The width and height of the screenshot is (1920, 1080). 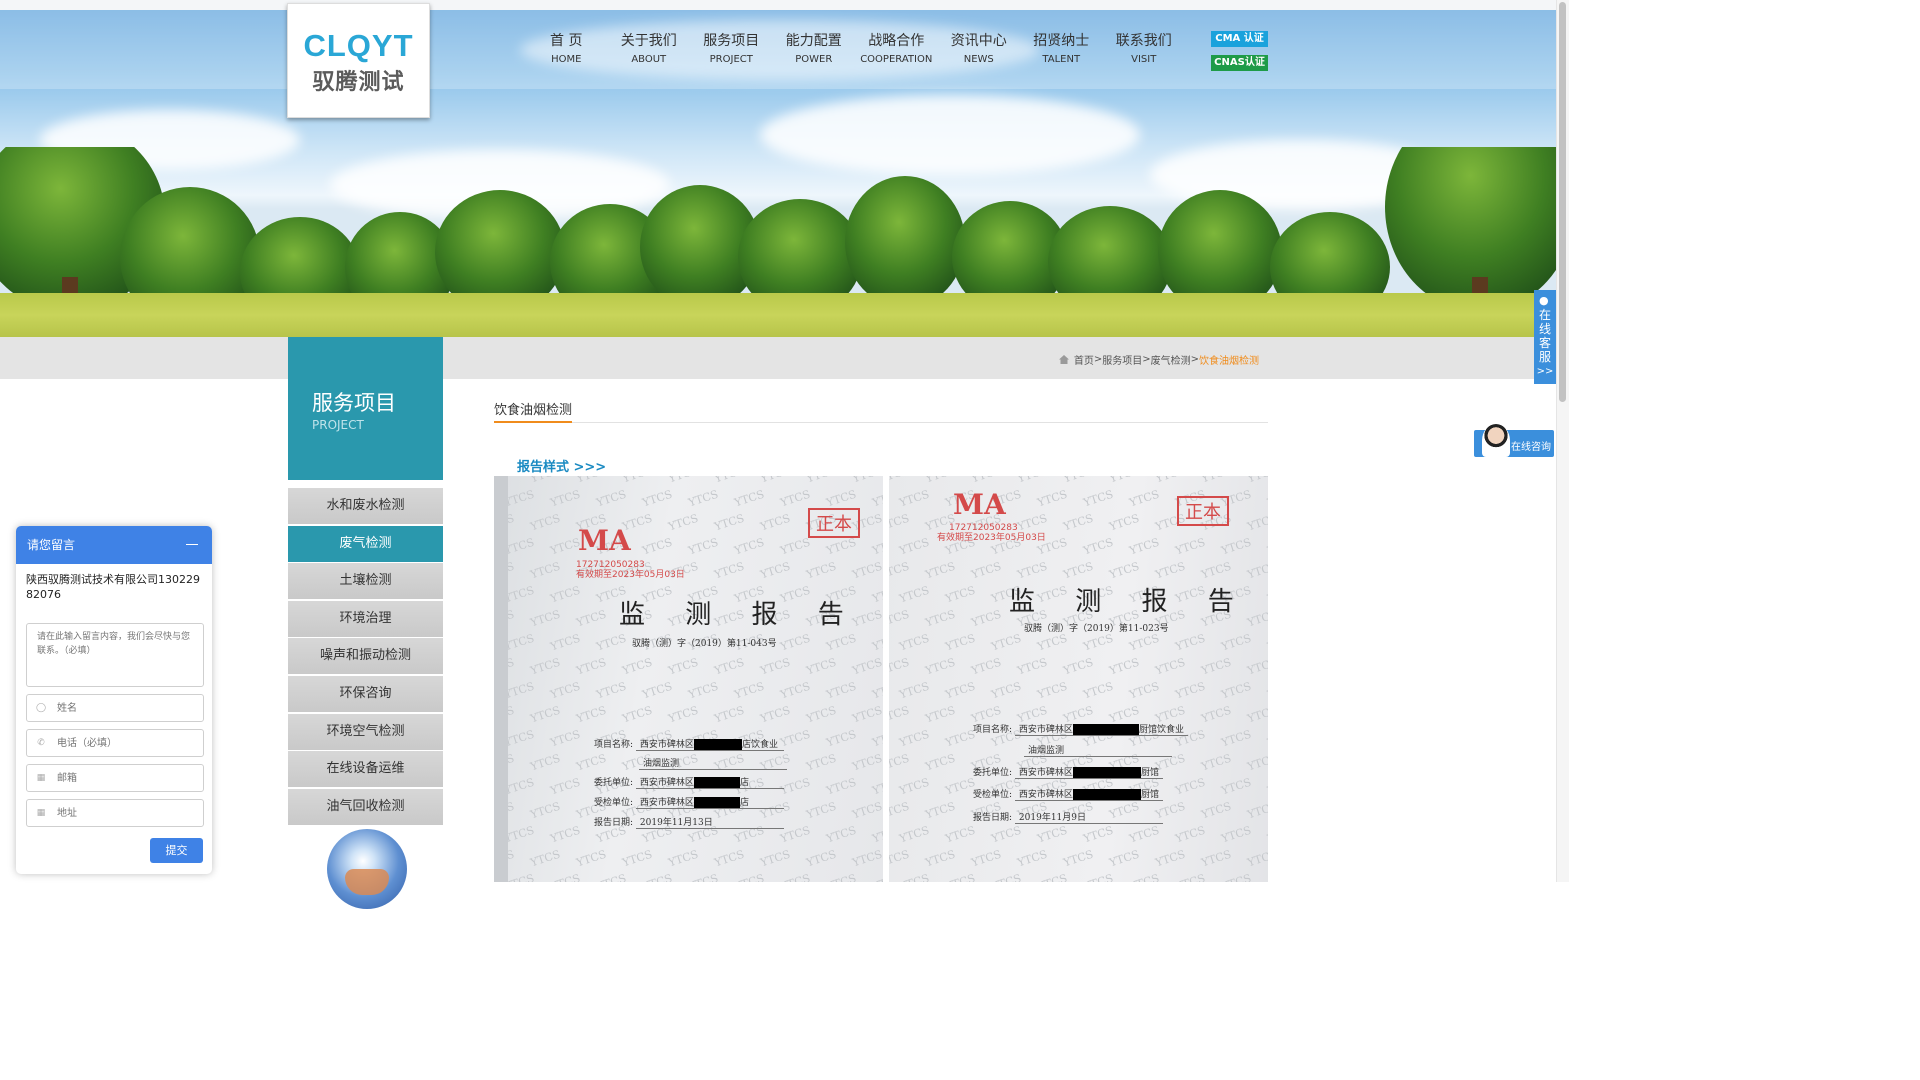 What do you see at coordinates (365, 769) in the screenshot?
I see `sidebar-item-online-devices: 在线设备运维` at bounding box center [365, 769].